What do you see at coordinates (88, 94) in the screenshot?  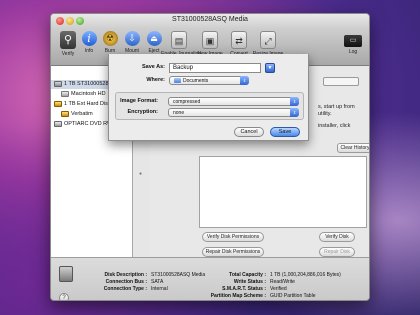 I see `sidebar-item-label: Macintosh HD` at bounding box center [88, 94].